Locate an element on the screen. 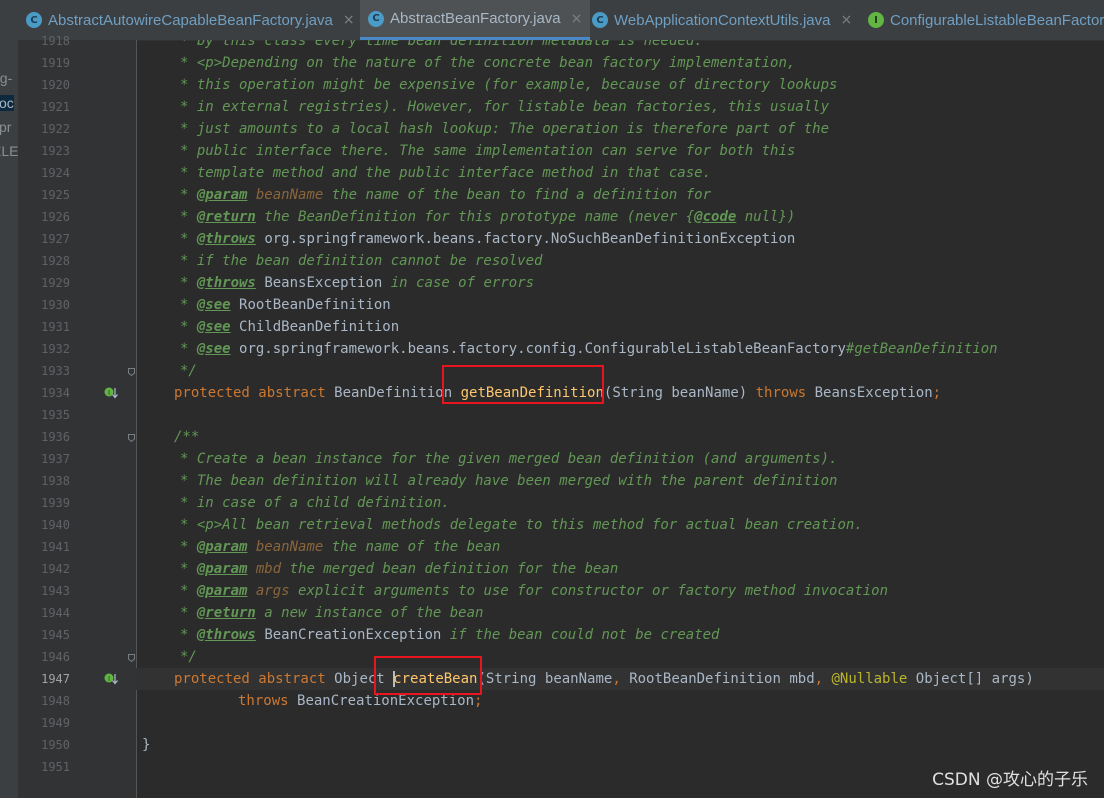 The image size is (1104, 798). line-number: 1950 is located at coordinates (55, 745).